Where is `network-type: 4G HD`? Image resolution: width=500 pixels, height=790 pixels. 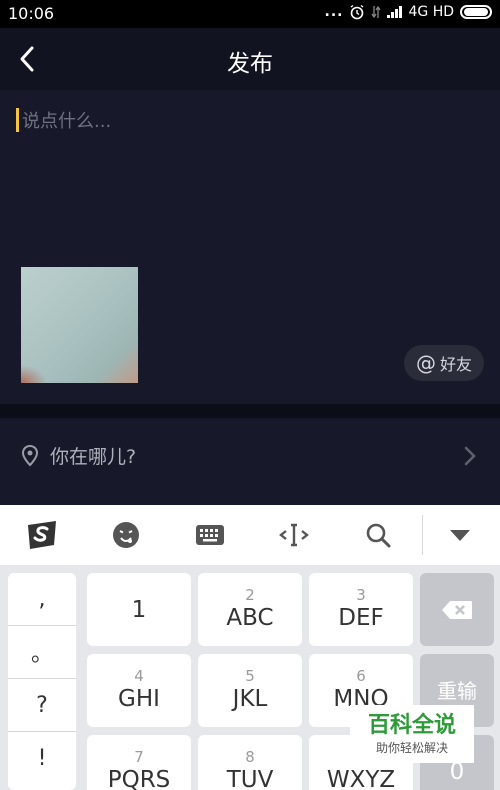
network-type: 4G HD is located at coordinates (431, 12).